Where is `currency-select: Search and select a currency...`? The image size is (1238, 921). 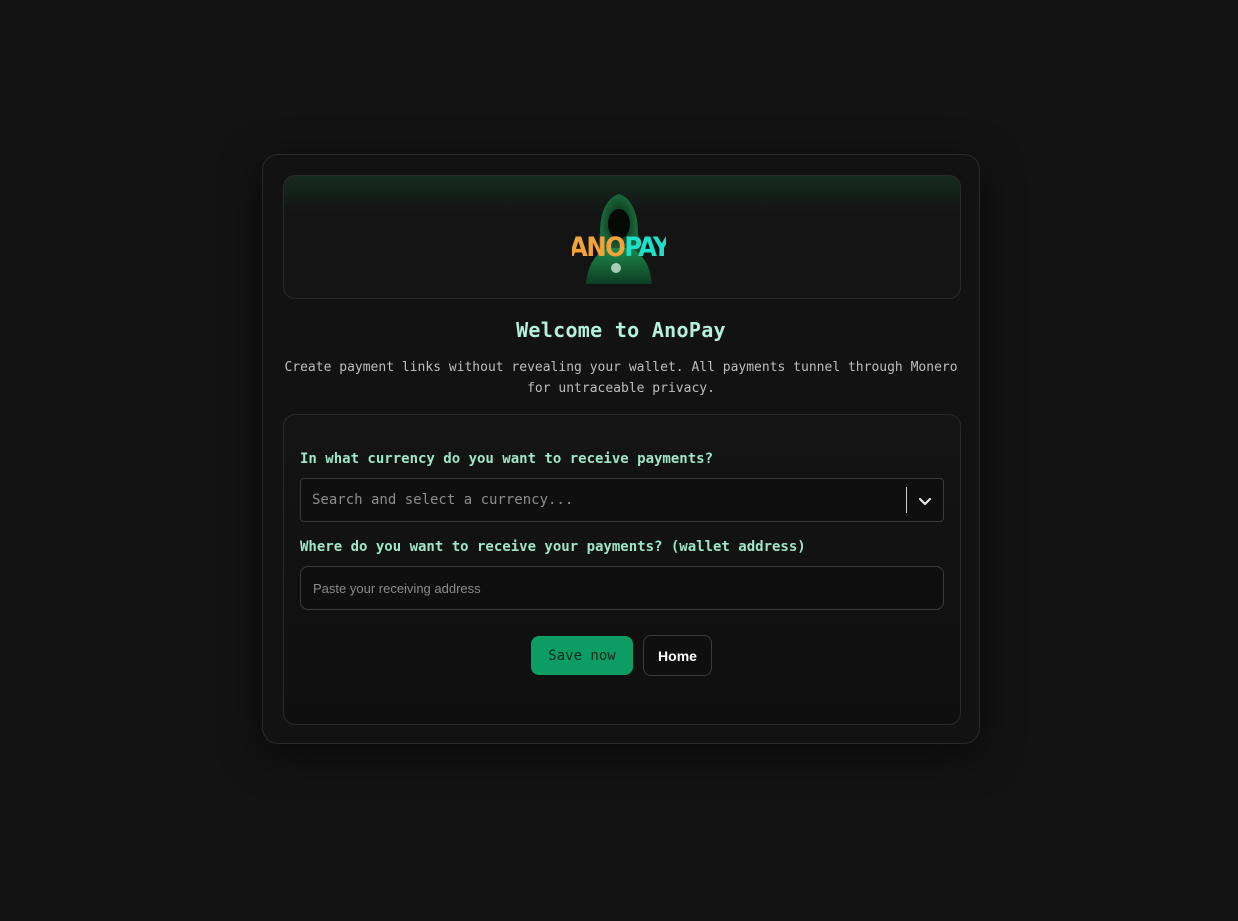
currency-select: Search and select a currency... is located at coordinates (622, 500).